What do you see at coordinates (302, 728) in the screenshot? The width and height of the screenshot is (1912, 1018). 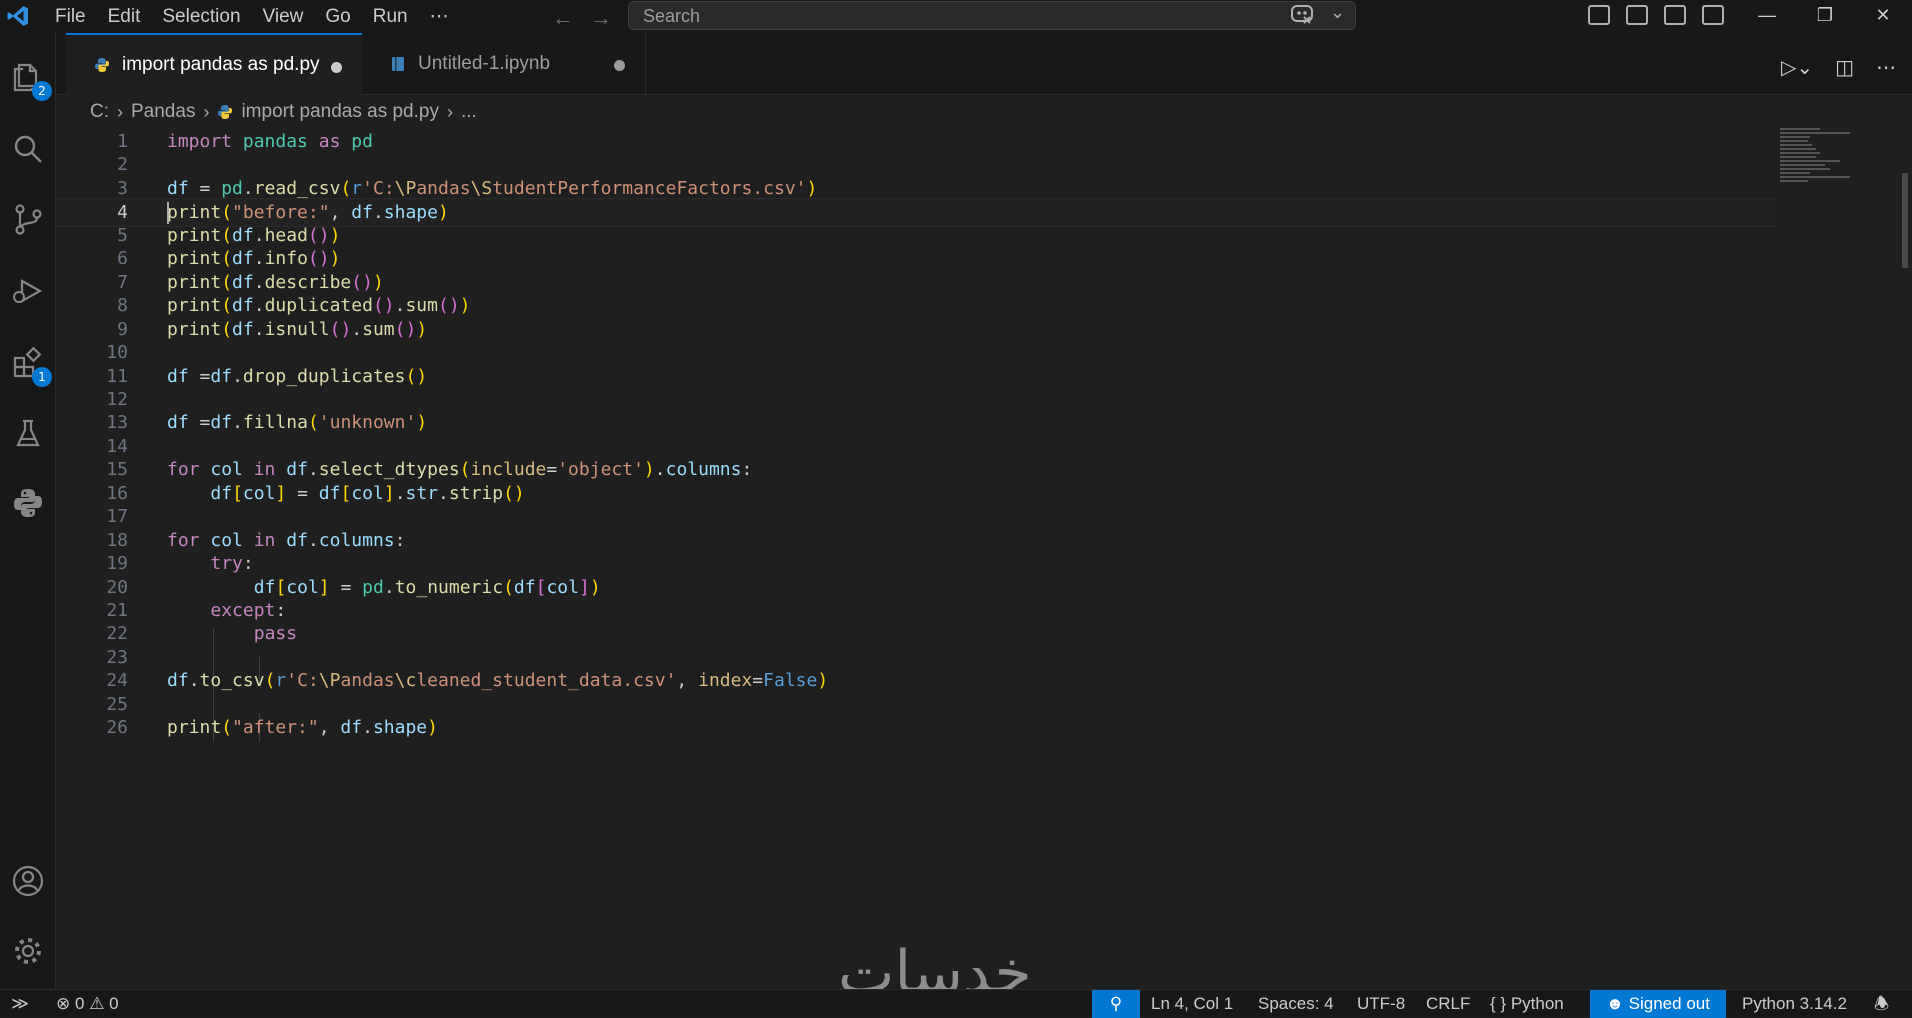 I see `code-text: print("after:", df.shape)` at bounding box center [302, 728].